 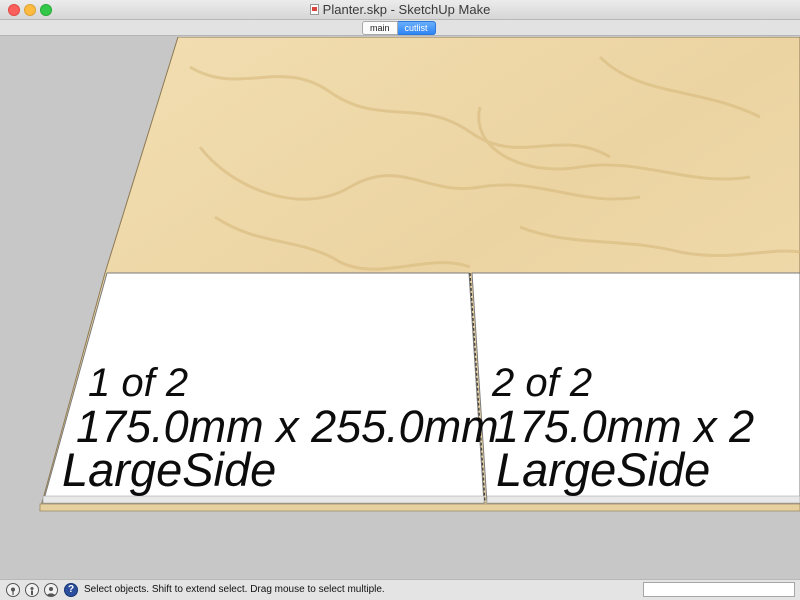 What do you see at coordinates (542, 383) in the screenshot?
I see `part-2-count-label: 2 of 2` at bounding box center [542, 383].